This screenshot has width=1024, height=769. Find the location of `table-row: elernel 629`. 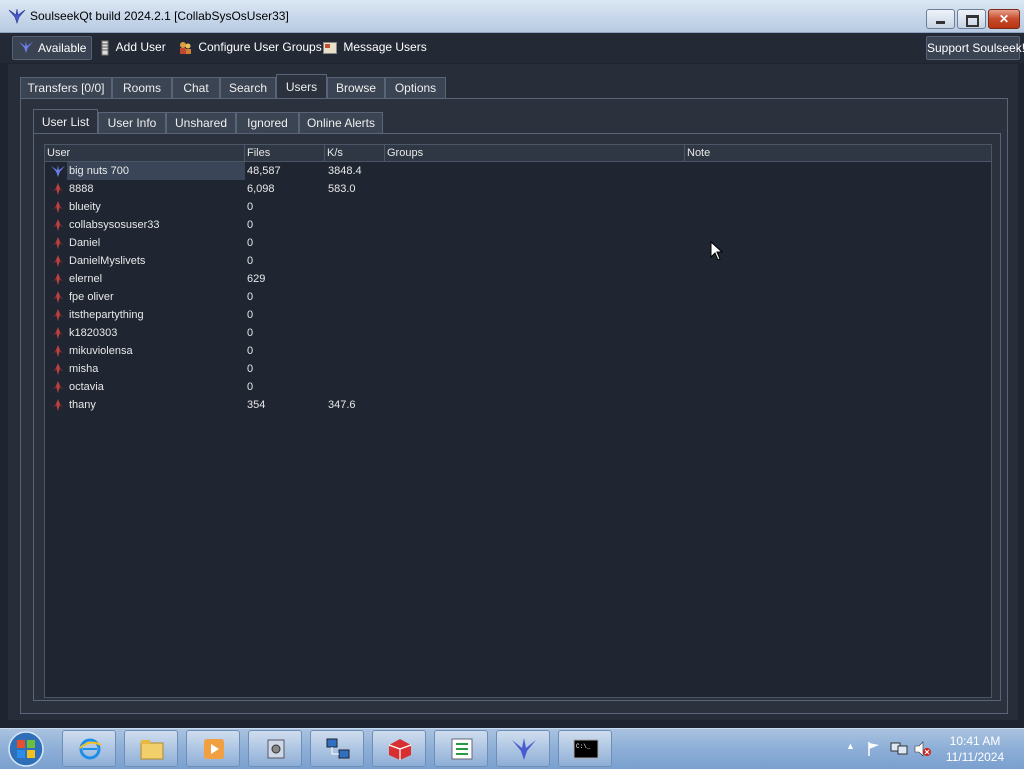

table-row: elernel 629 is located at coordinates (518, 279).